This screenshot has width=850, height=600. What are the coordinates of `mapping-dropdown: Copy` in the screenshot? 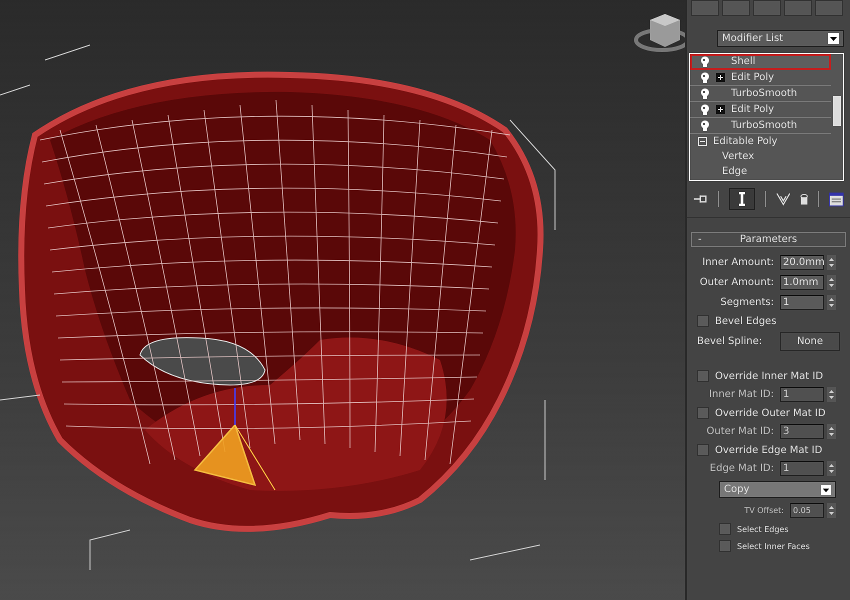 It's located at (777, 489).